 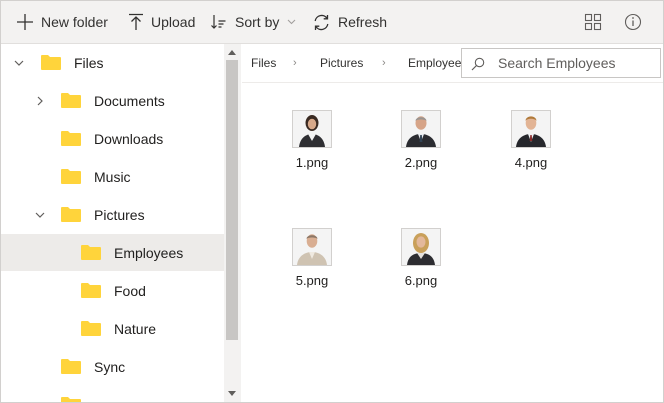 I want to click on tree-item-partial, so click(x=112, y=394).